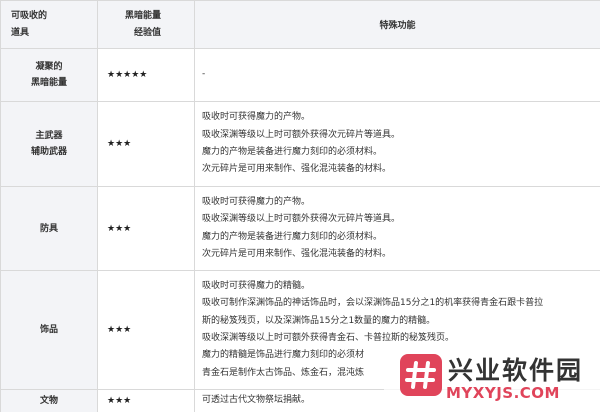 The height and width of the screenshot is (412, 600). I want to click on site-logo-icon, so click(421, 375).